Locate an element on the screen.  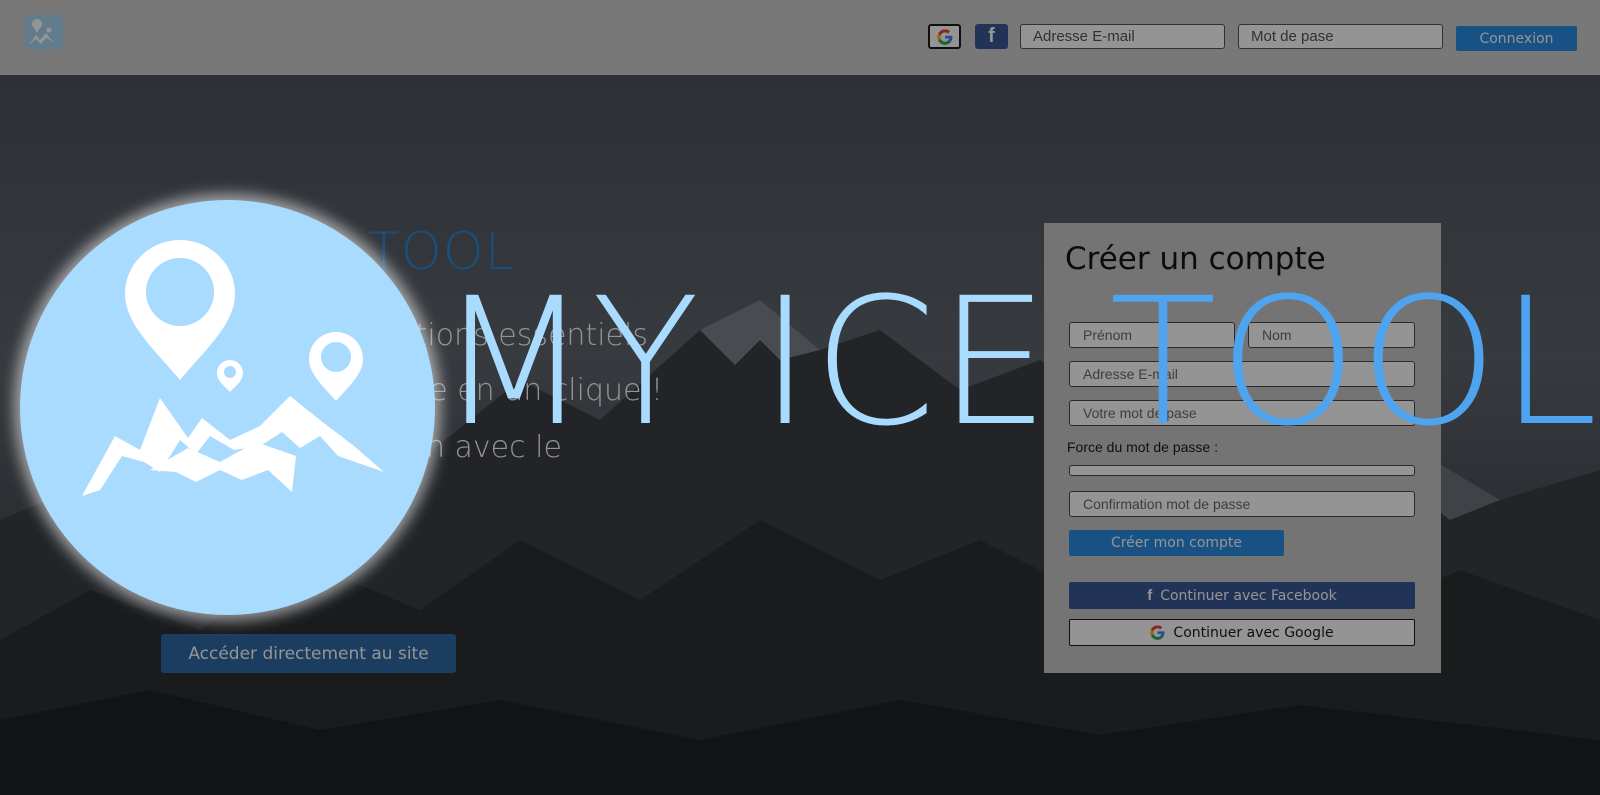
google-login-button is located at coordinates (944, 36).